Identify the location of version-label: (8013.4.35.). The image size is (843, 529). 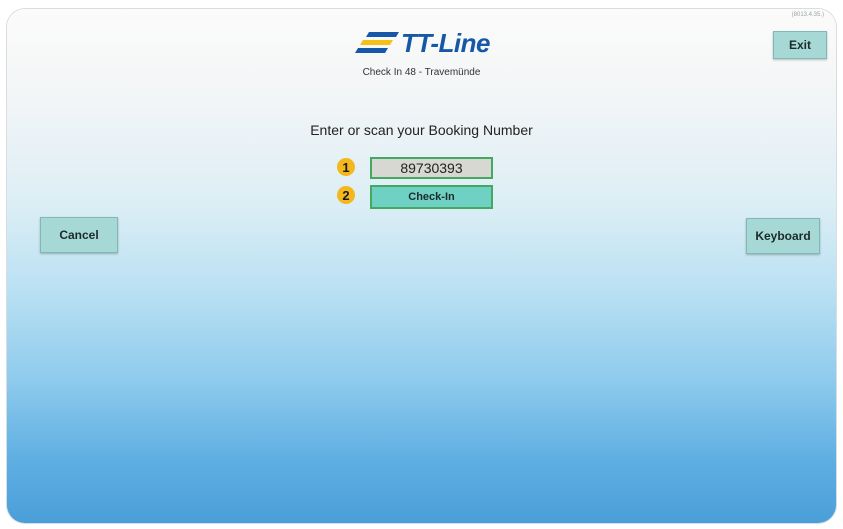
(807, 15).